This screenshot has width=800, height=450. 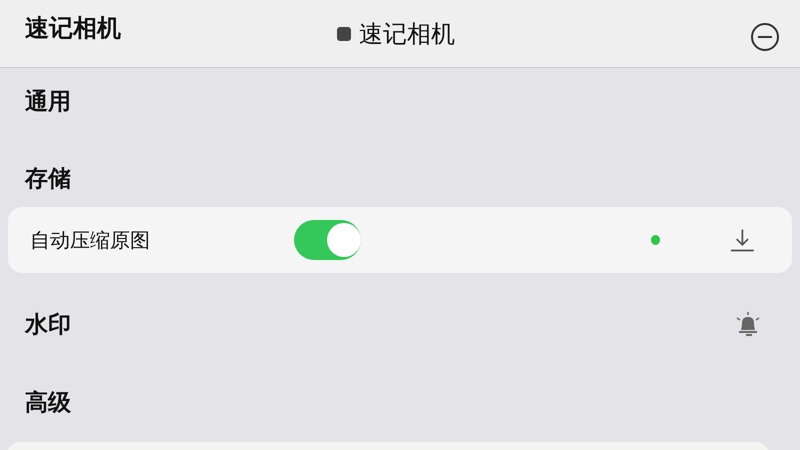 I want to click on section-label: 水印, so click(x=48, y=324).